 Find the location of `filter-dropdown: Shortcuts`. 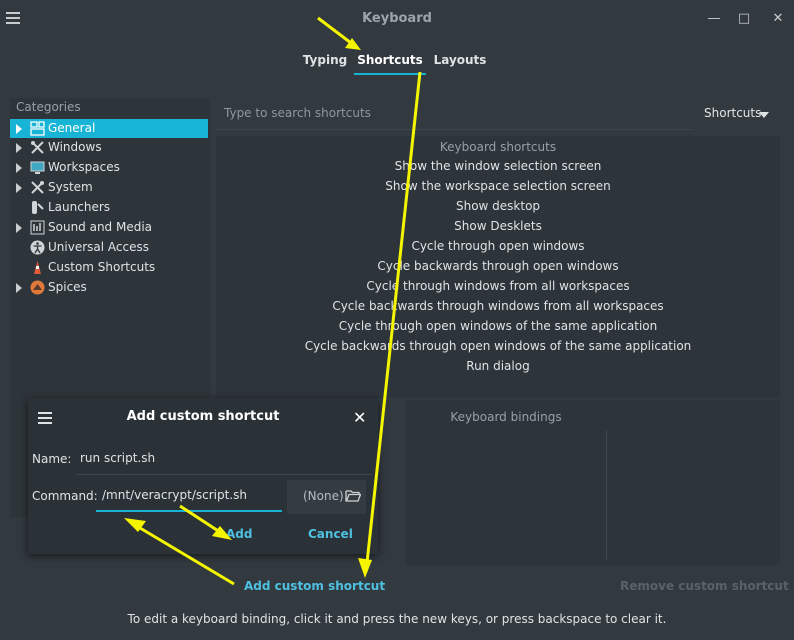

filter-dropdown: Shortcuts is located at coordinates (732, 113).